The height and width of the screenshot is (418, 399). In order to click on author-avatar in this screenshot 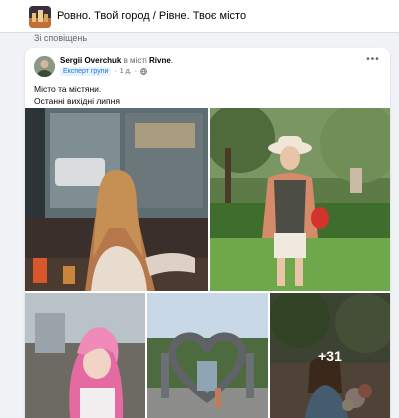, I will do `click(44, 66)`.